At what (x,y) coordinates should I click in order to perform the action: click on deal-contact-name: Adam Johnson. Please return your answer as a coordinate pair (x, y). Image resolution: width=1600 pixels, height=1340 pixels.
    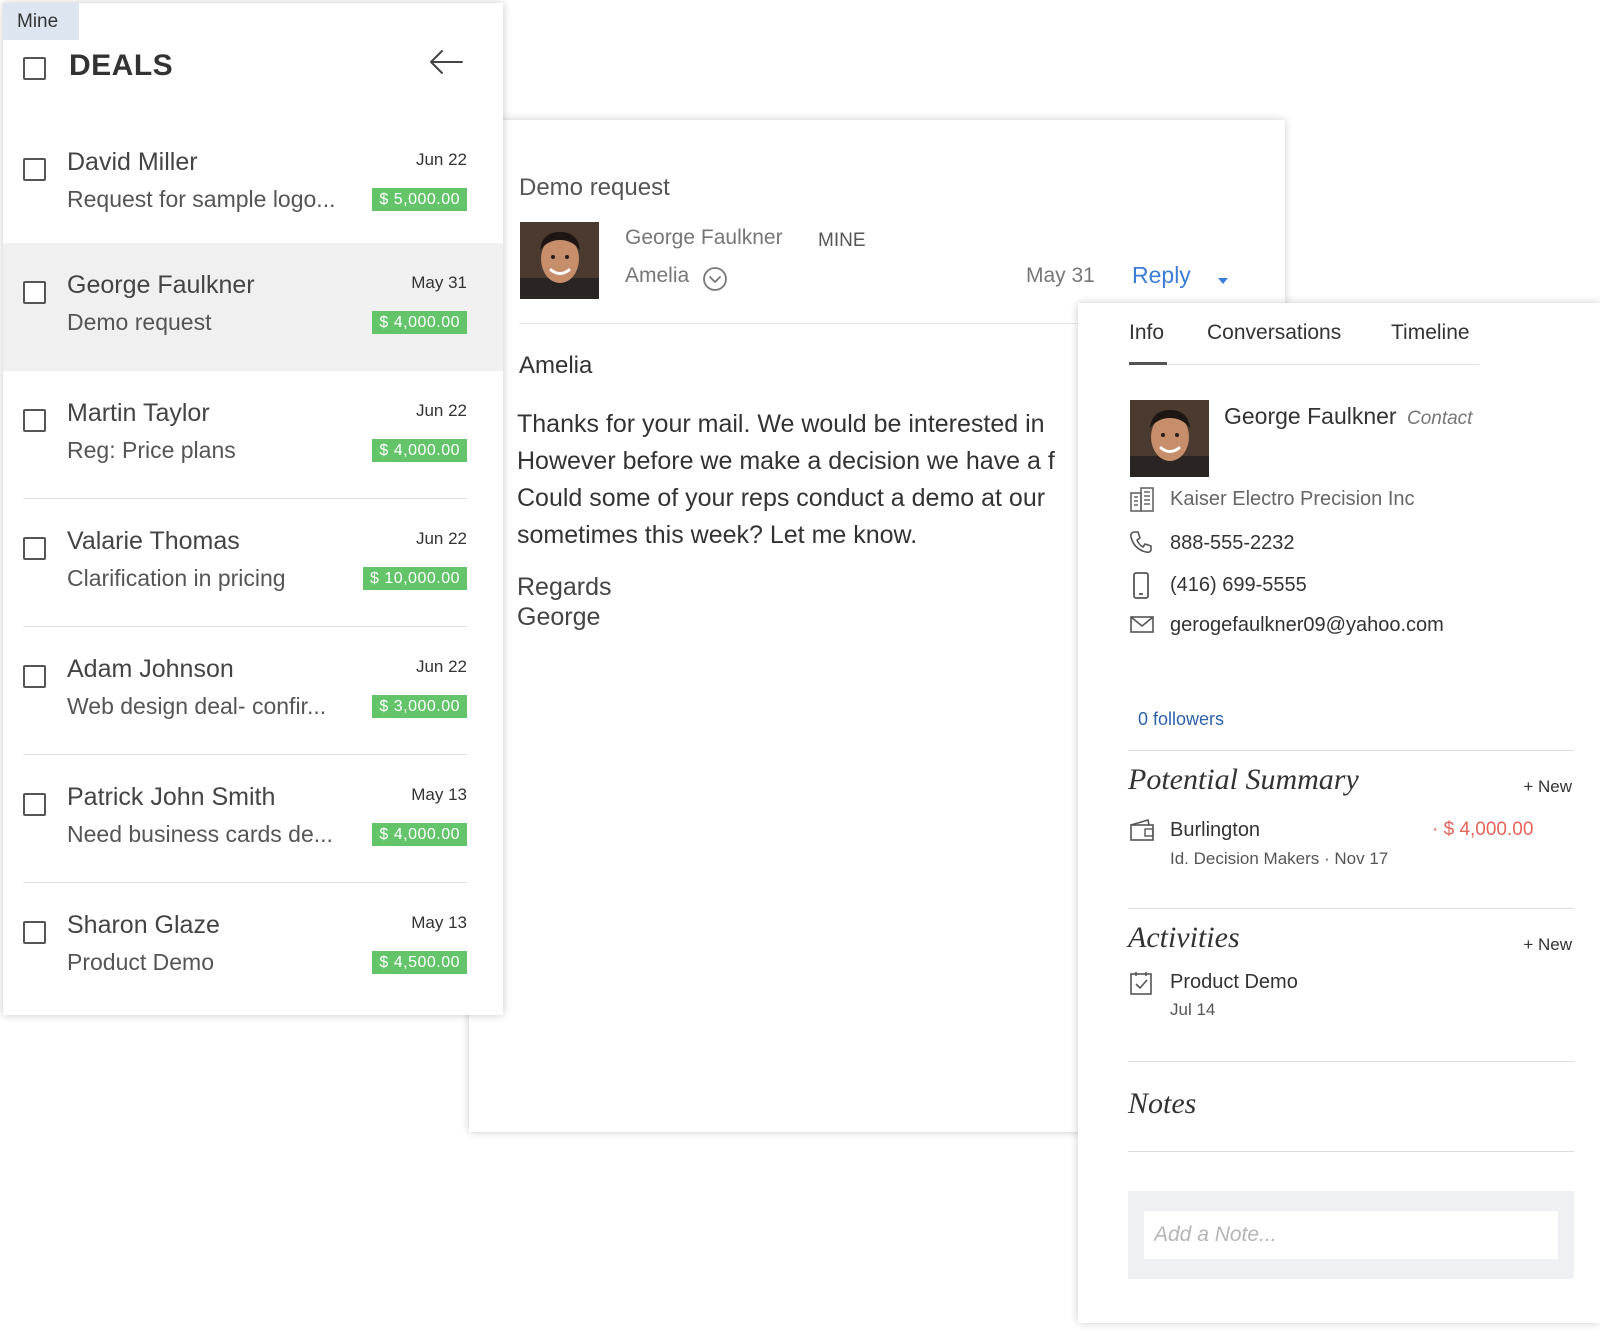
    Looking at the image, I should click on (150, 669).